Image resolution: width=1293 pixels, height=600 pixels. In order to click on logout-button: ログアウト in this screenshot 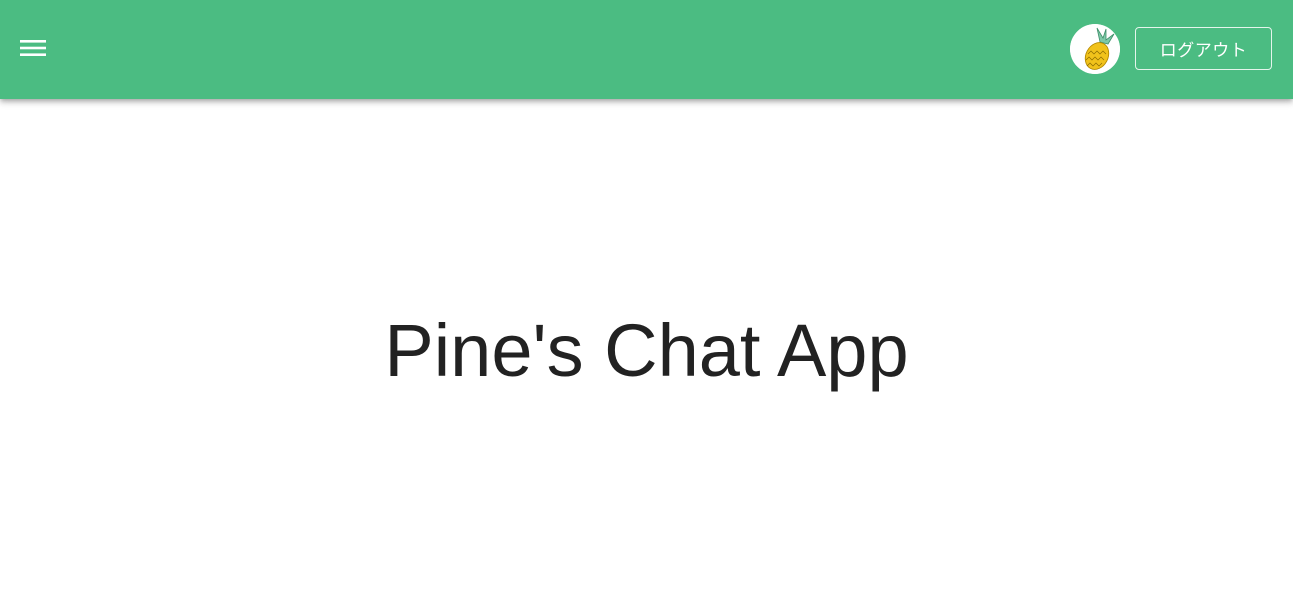, I will do `click(1203, 48)`.